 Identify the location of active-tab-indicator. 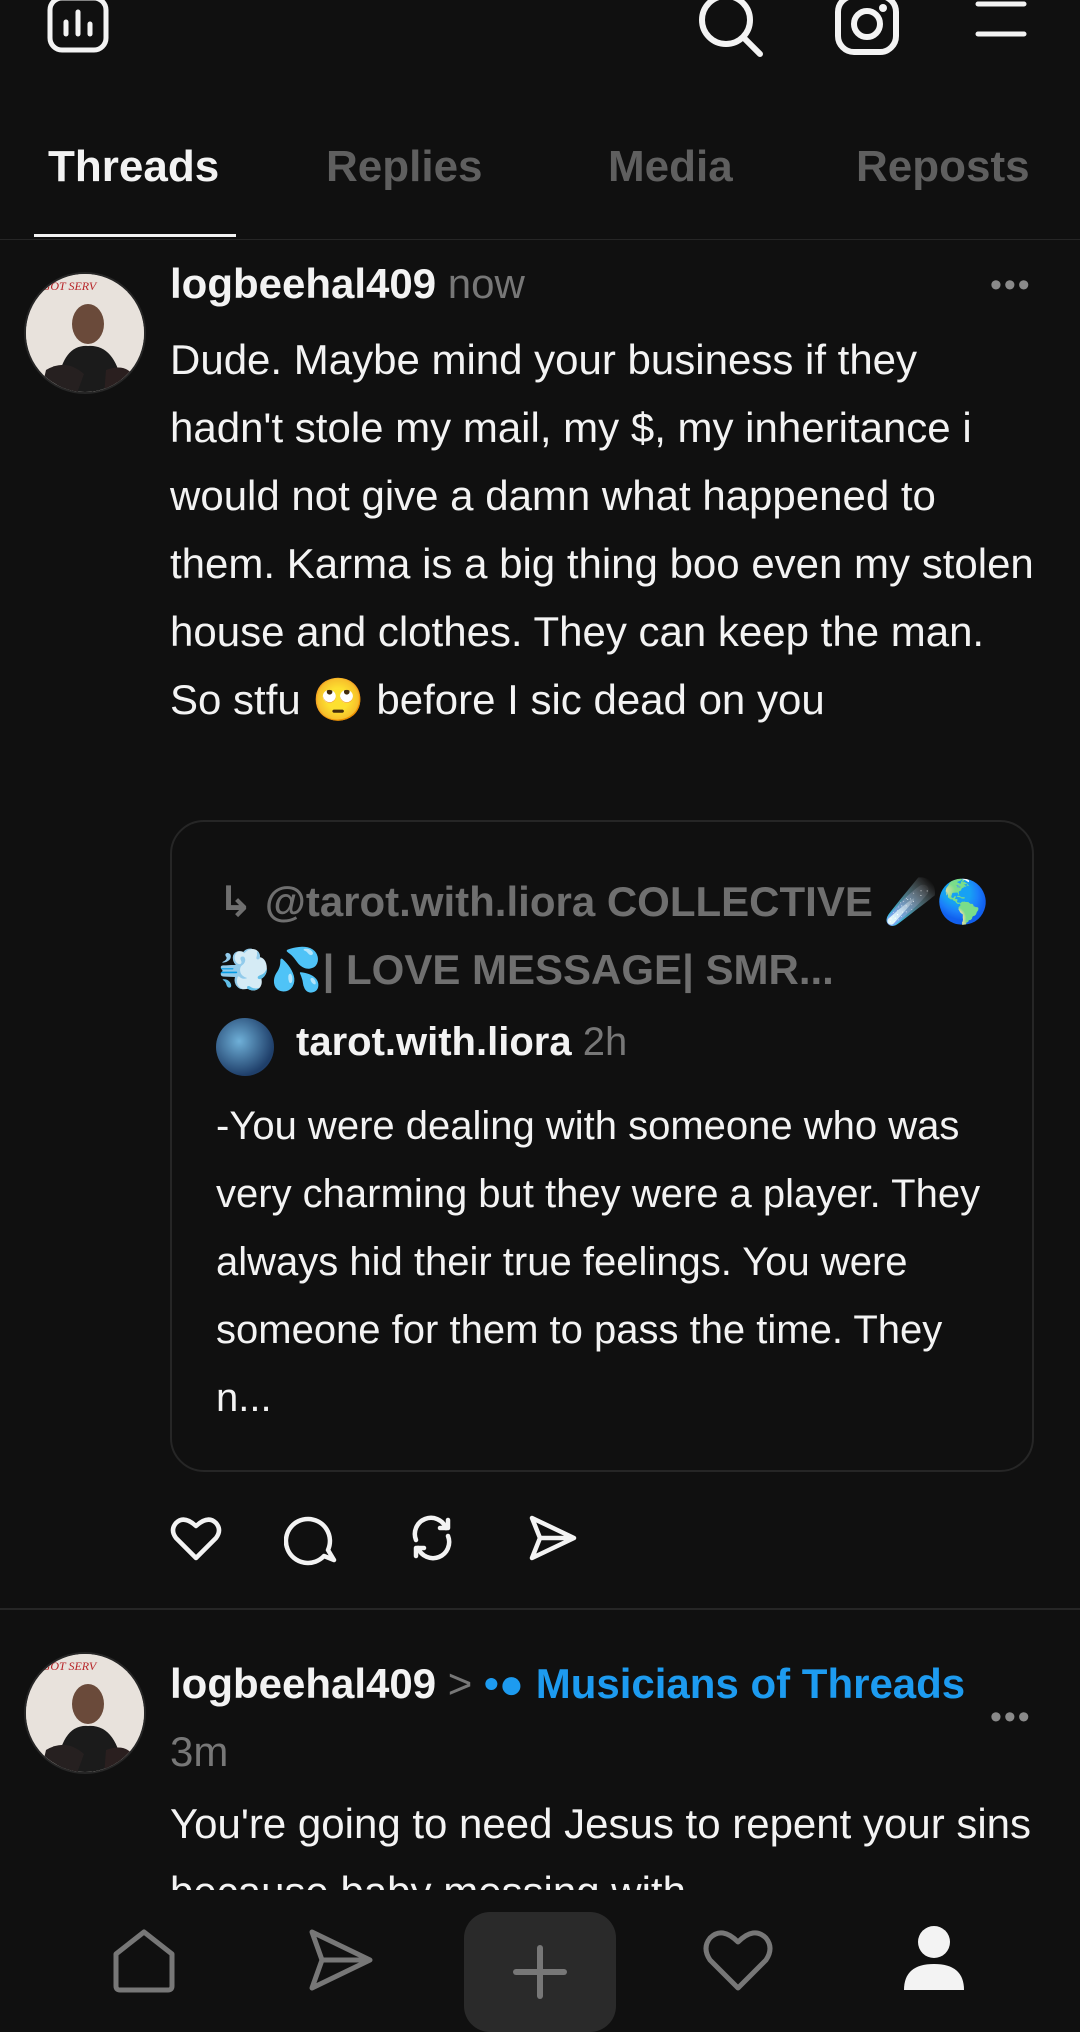
(135, 235).